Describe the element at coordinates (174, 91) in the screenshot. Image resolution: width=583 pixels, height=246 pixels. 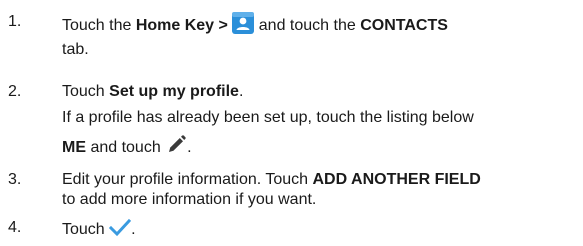
I see `set-up-profile-label: Set up my profile` at that location.